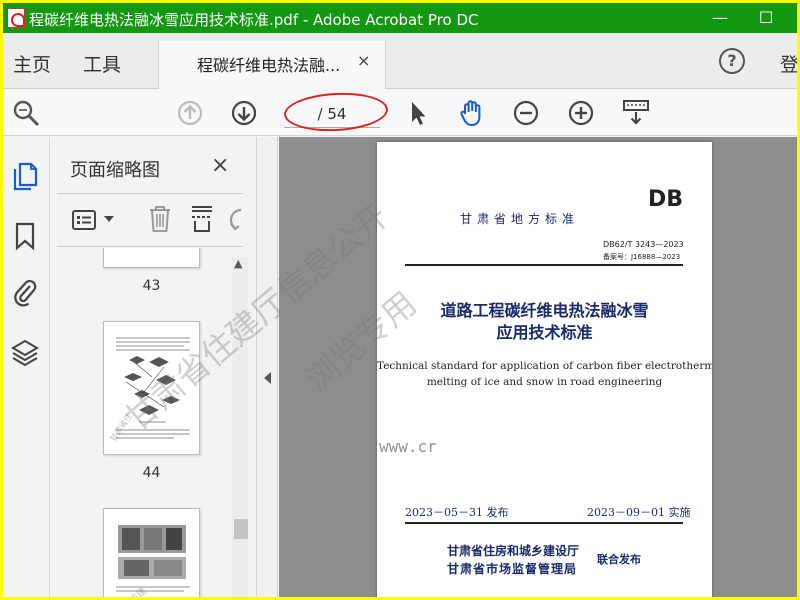  What do you see at coordinates (240, 264) in the screenshot?
I see `scroll-up-arrow-icon: ▲` at bounding box center [240, 264].